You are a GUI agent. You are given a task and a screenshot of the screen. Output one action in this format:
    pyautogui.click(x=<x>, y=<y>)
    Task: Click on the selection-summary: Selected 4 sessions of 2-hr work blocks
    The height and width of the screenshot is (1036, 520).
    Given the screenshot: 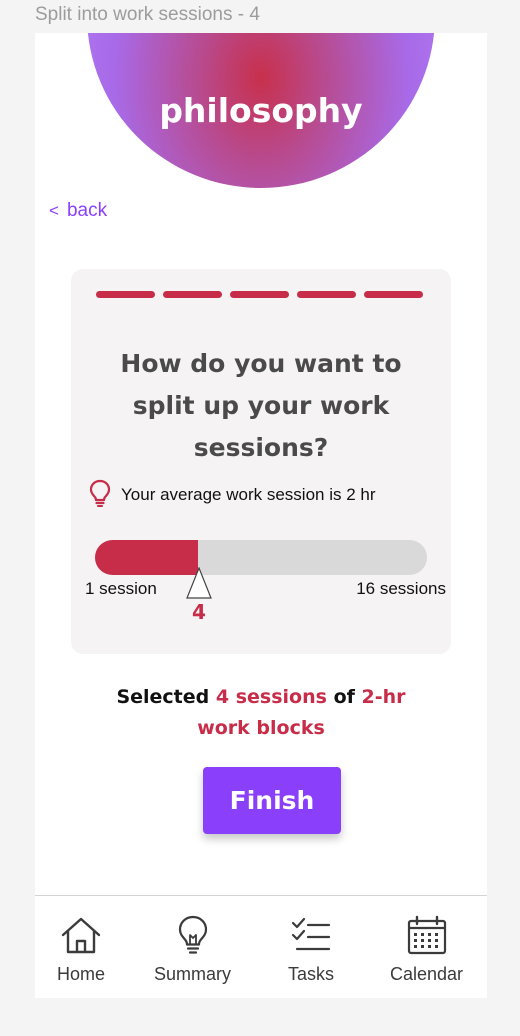 What is the action you would take?
    pyautogui.click(x=261, y=713)
    